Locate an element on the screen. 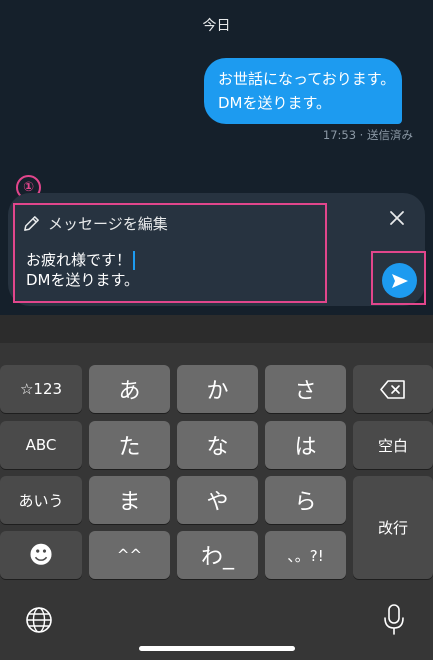 The height and width of the screenshot is (660, 433). key-ka: か is located at coordinates (217, 389).